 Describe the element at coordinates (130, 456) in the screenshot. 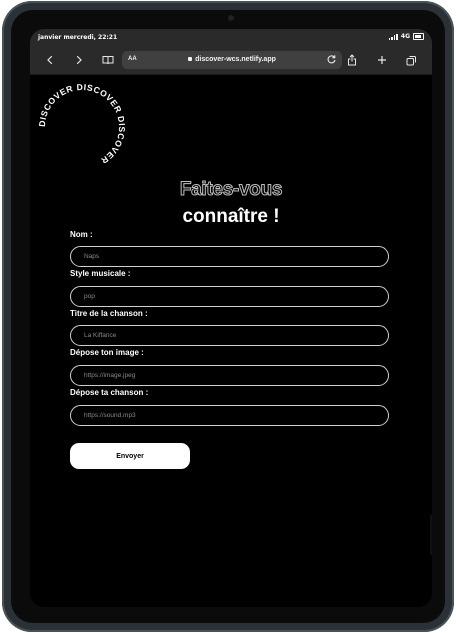

I see `submit-button: Envoyer` at that location.